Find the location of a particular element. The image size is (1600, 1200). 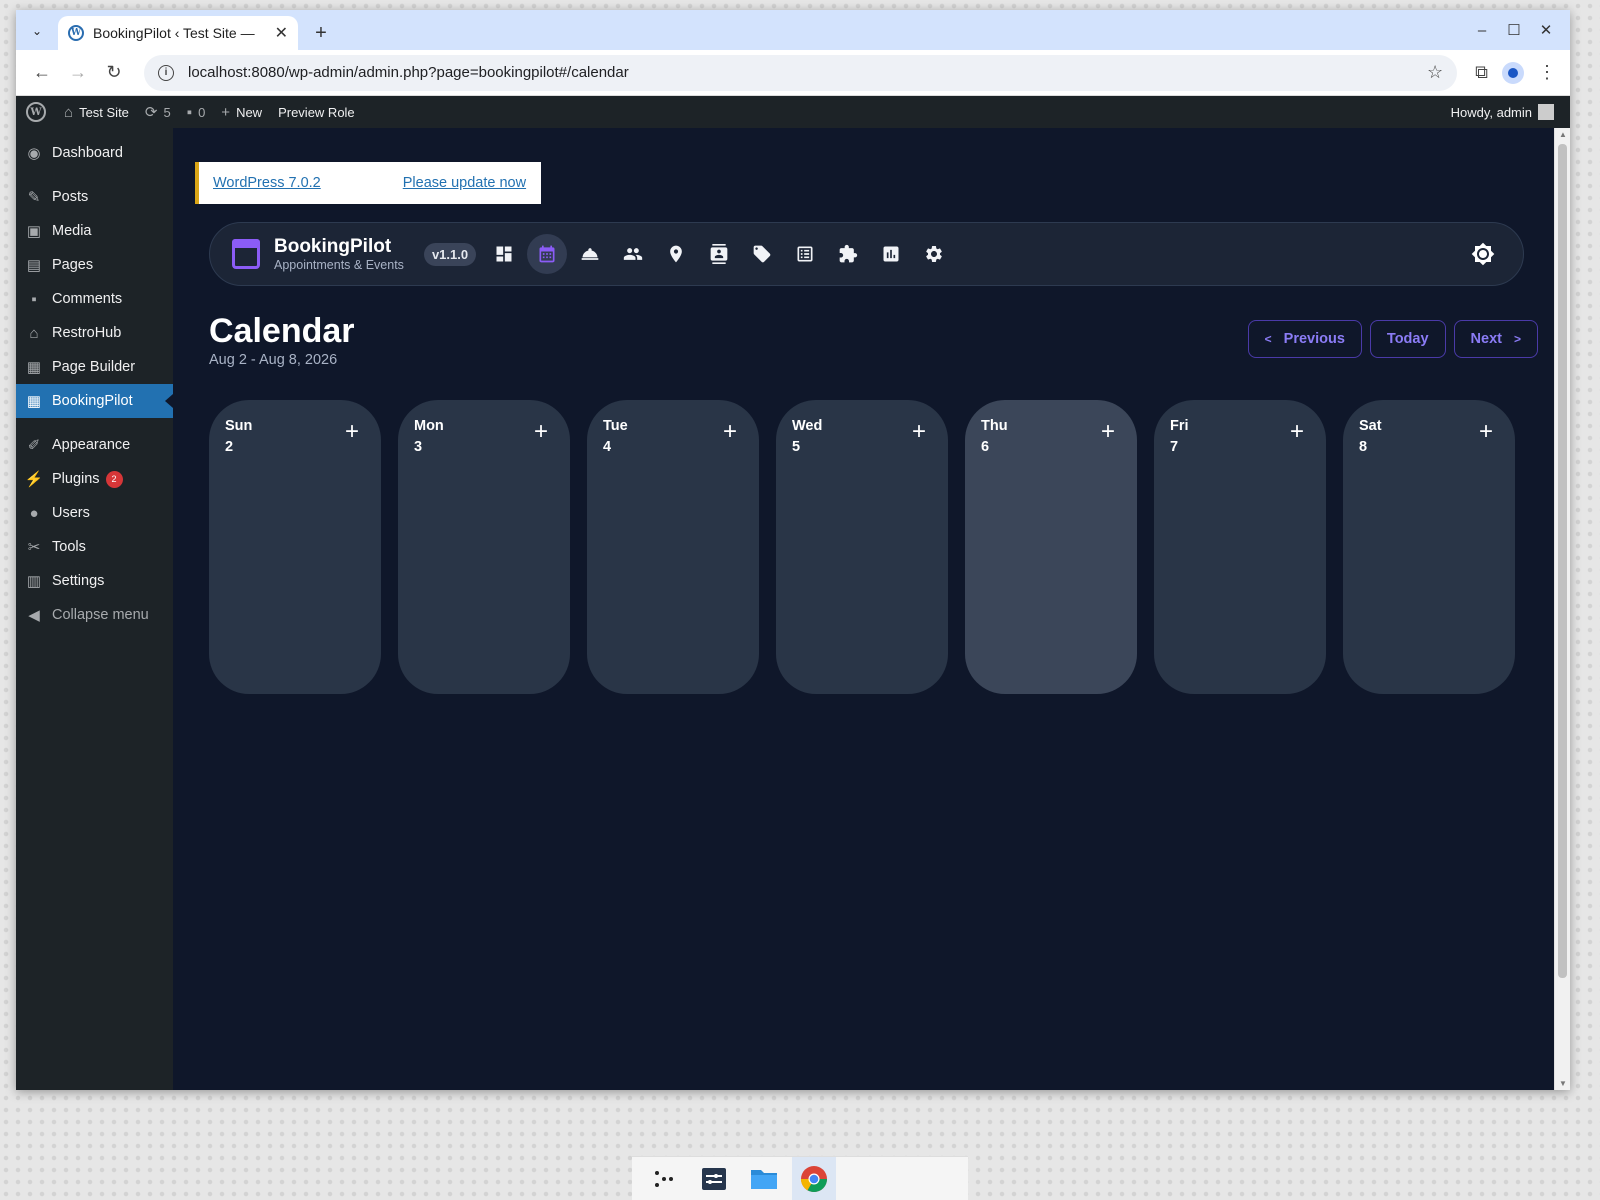

sidebar-item-restrohub: ⌂ RestroHub is located at coordinates (94, 333).